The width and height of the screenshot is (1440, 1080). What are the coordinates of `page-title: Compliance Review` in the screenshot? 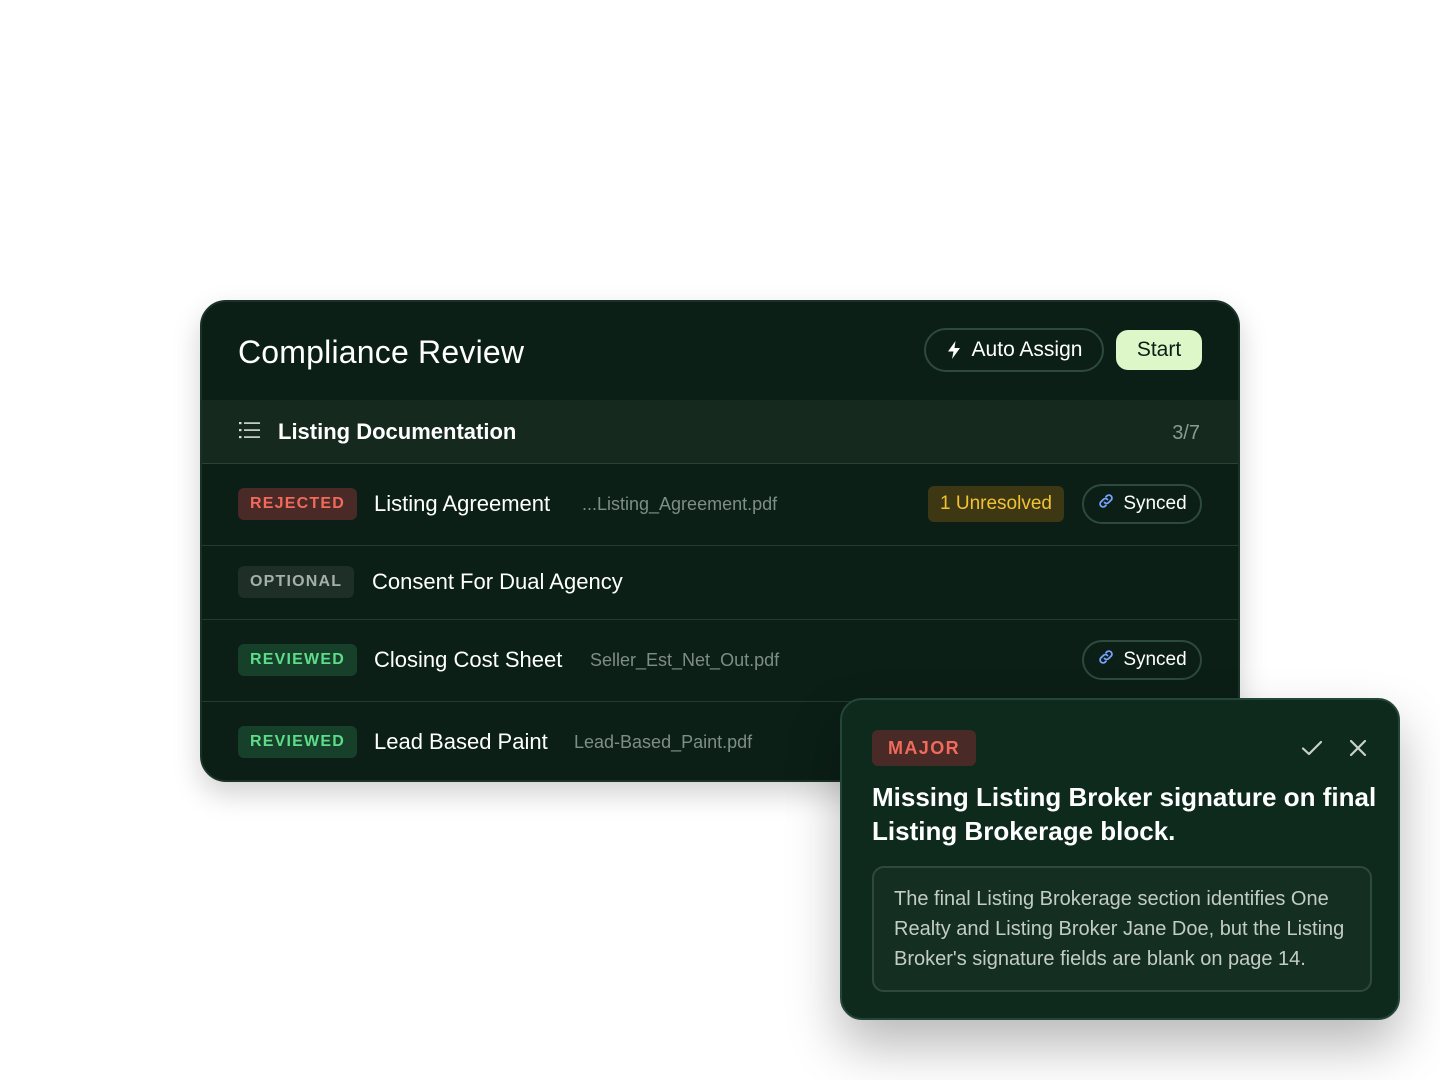 It's located at (381, 352).